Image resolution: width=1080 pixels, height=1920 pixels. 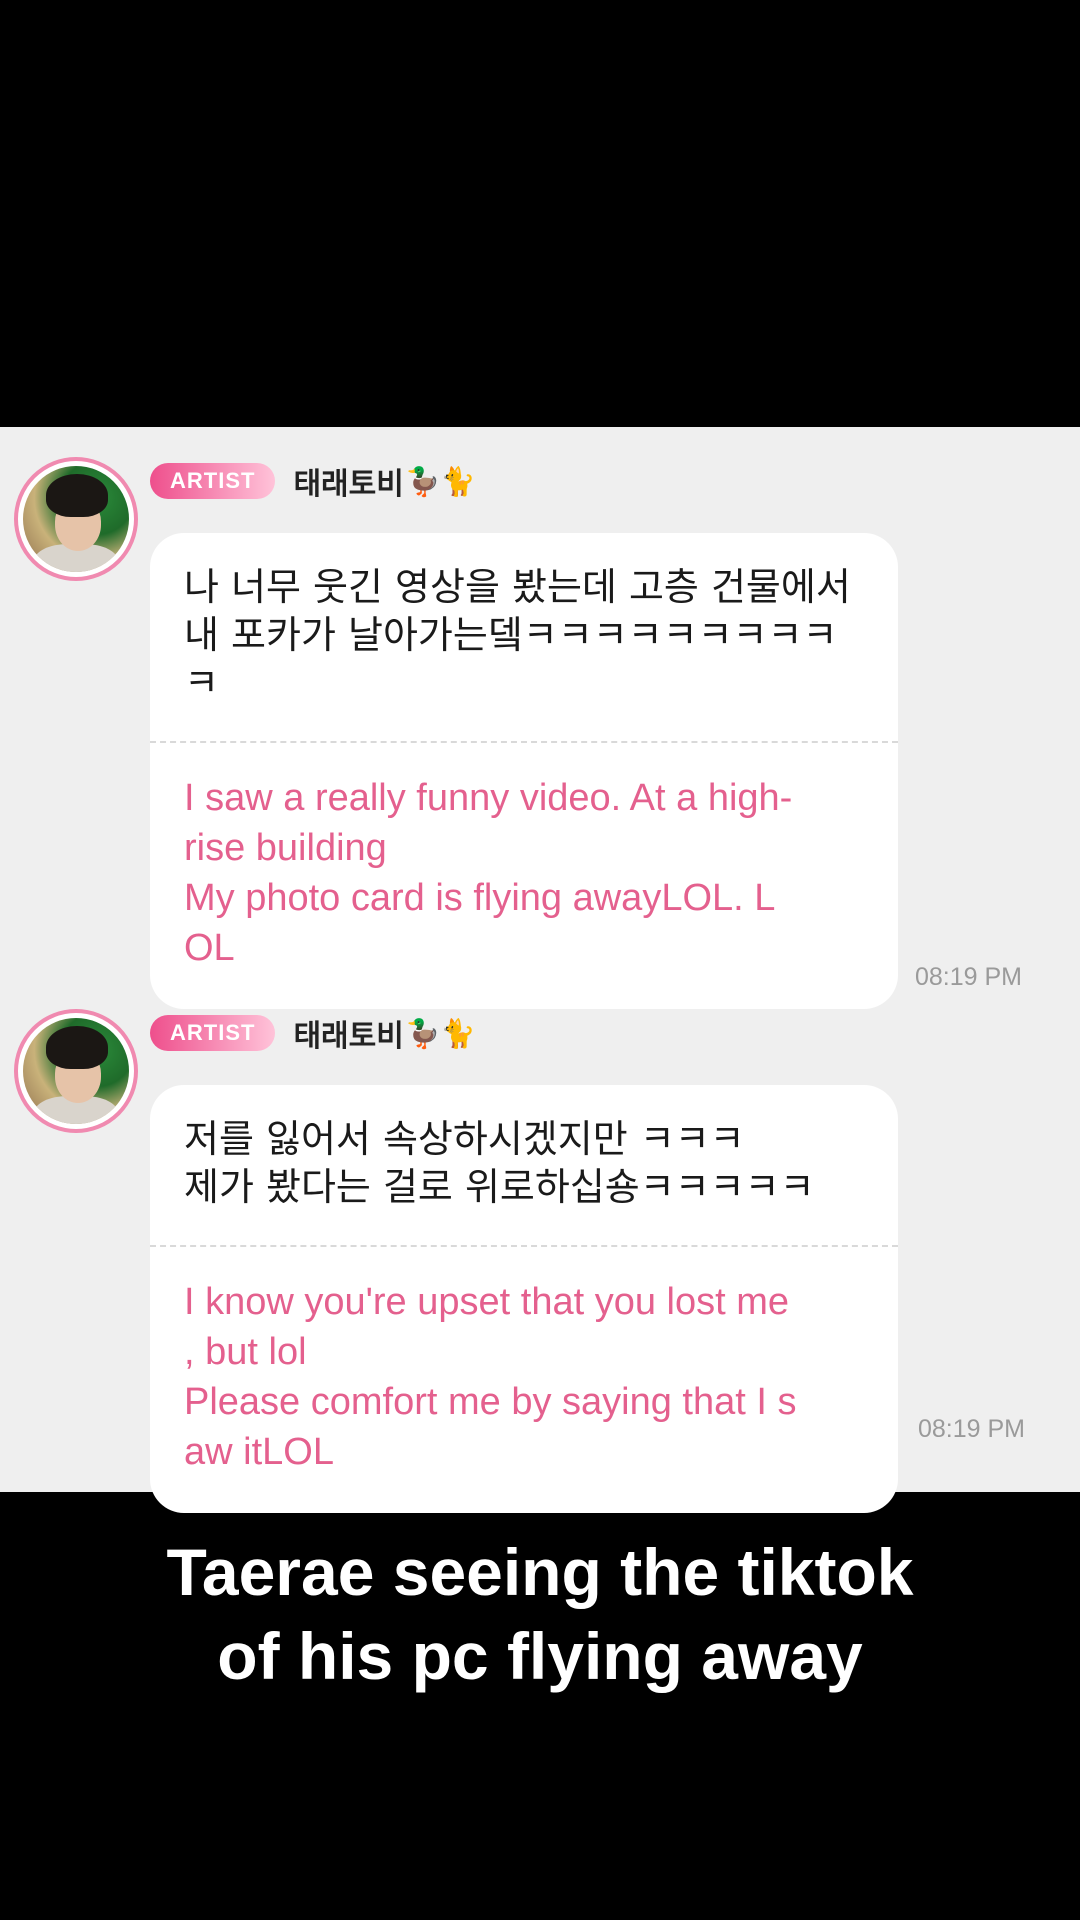 I want to click on original-message-text: 저를 잃어서 속상하시겠지만 ㅋㅋㅋ 제가 봤다는 걸로 위로하십숑ㅋㅋㅋㅋㅋ, so click(x=499, y=1163).